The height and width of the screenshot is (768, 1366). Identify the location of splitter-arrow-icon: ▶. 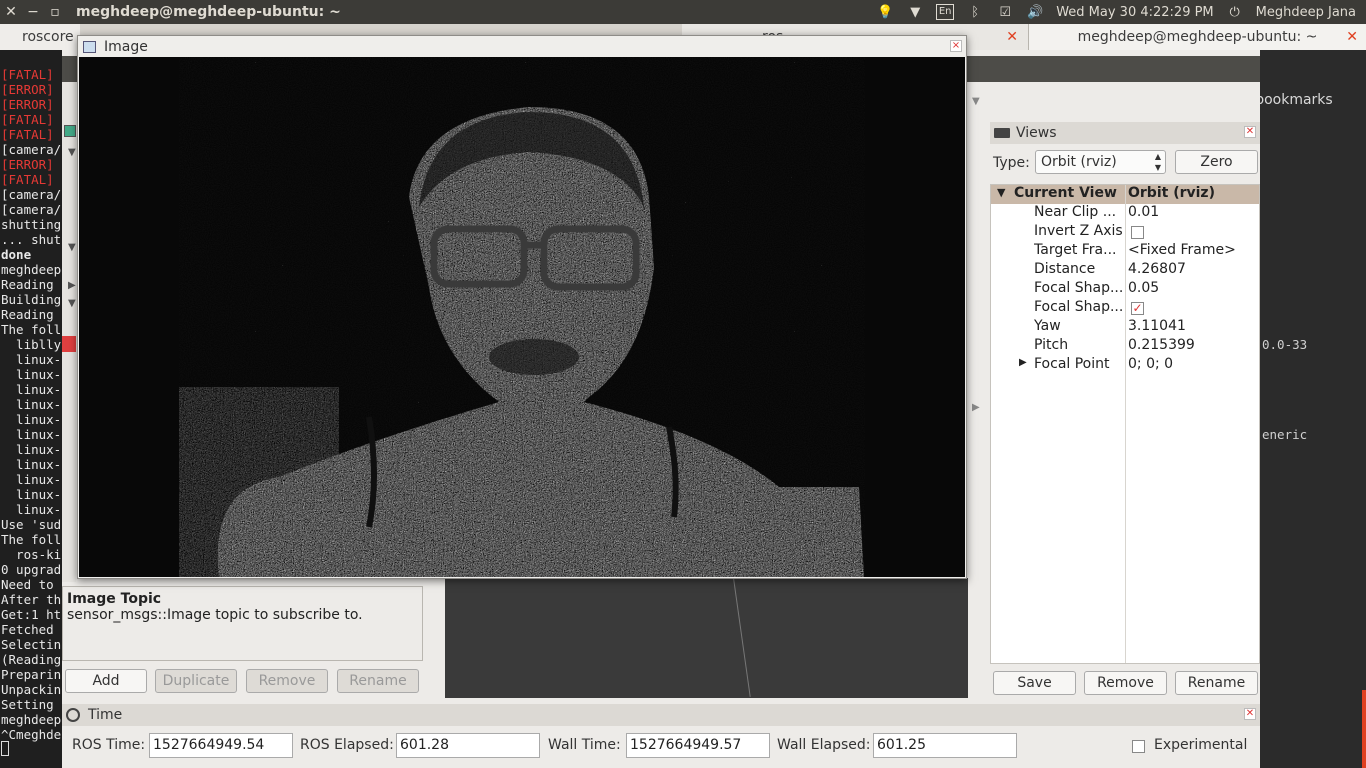
(976, 407).